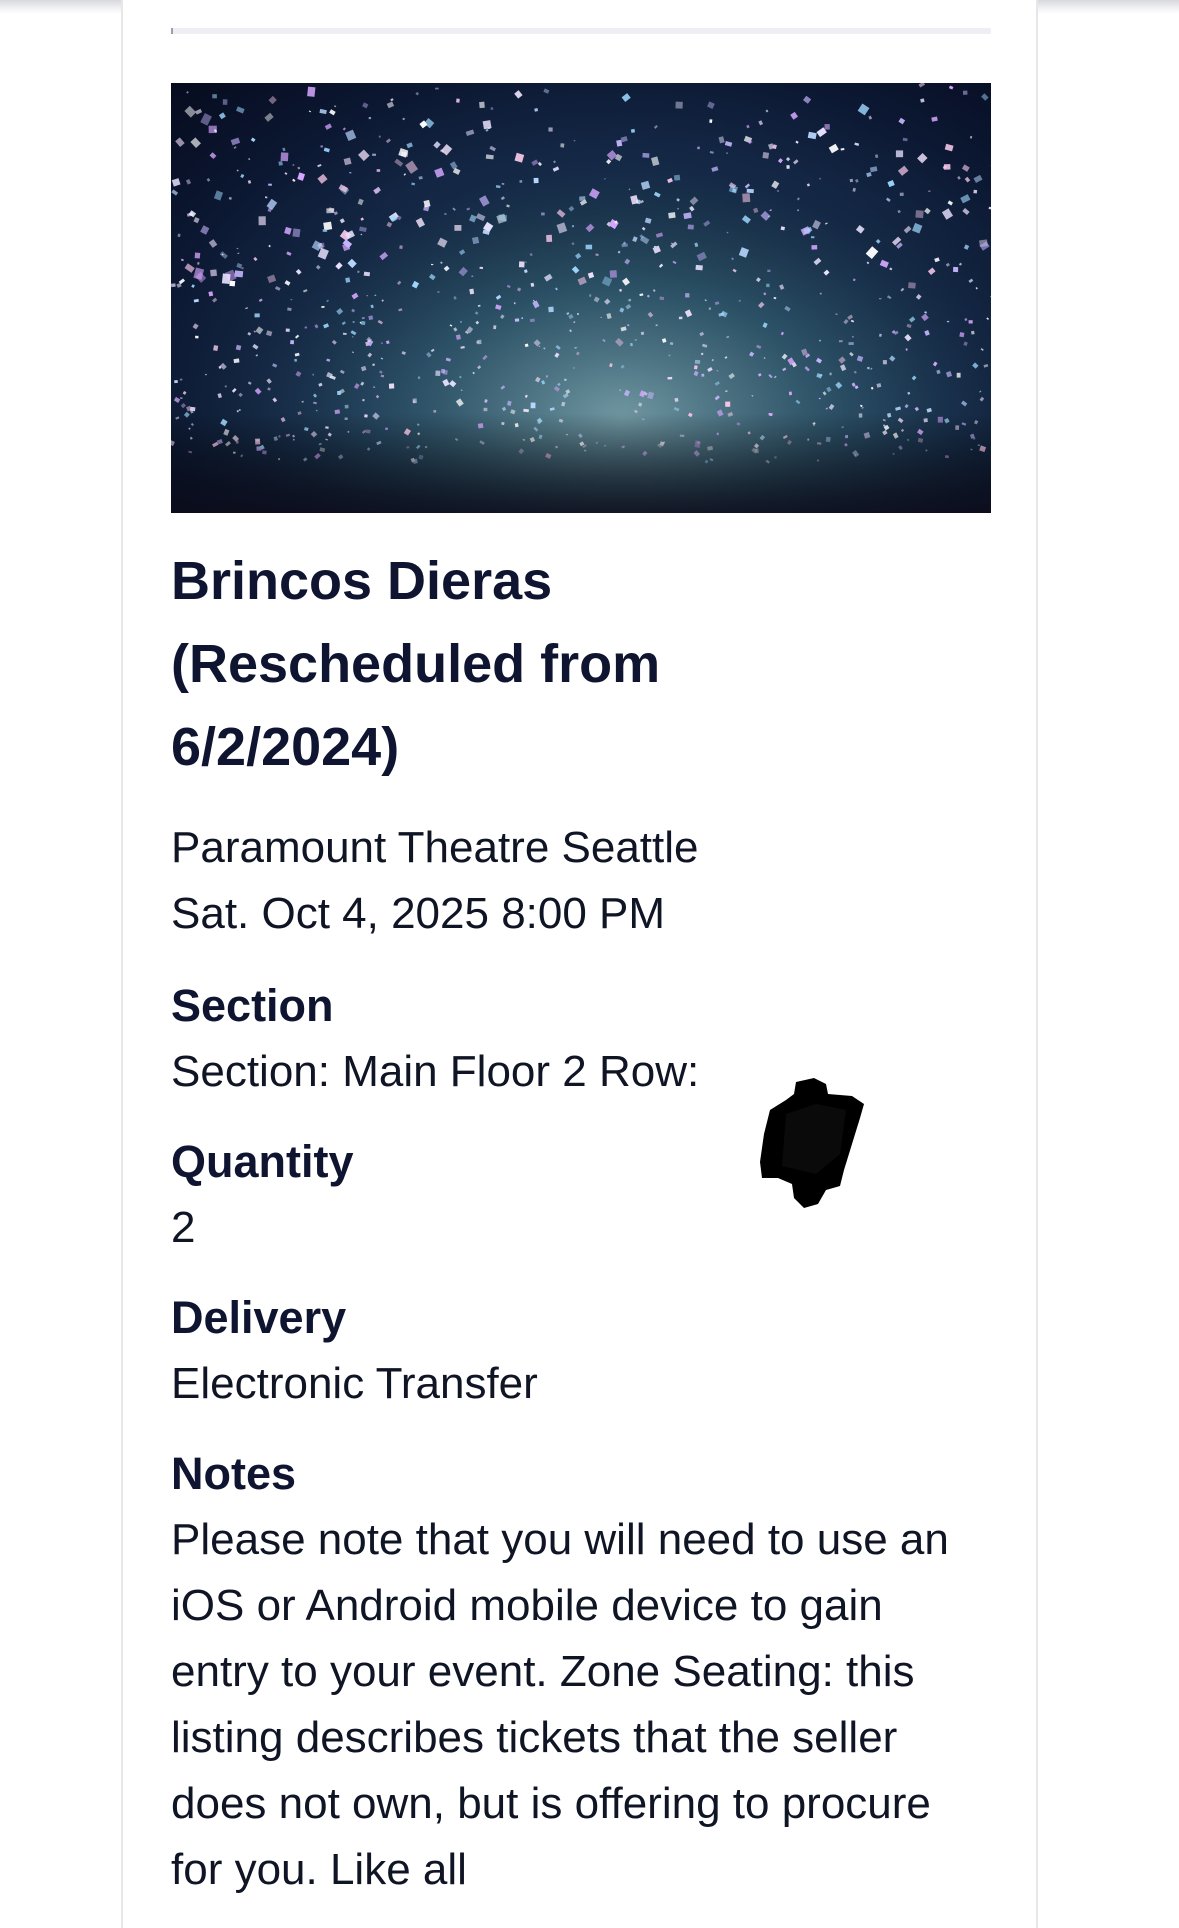  What do you see at coordinates (354, 1383) in the screenshot?
I see `delivery-value: Electronic Transfer` at bounding box center [354, 1383].